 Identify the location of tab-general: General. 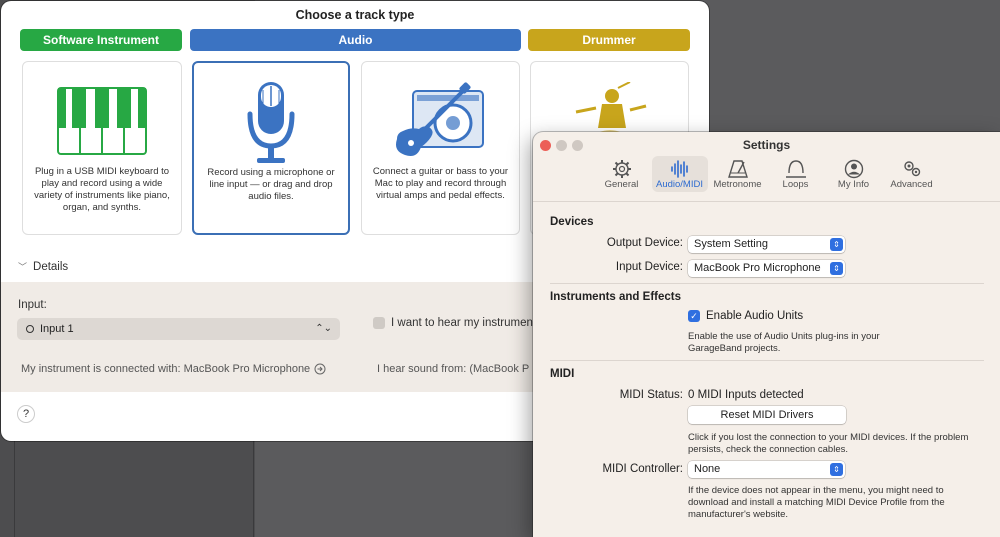
(622, 174).